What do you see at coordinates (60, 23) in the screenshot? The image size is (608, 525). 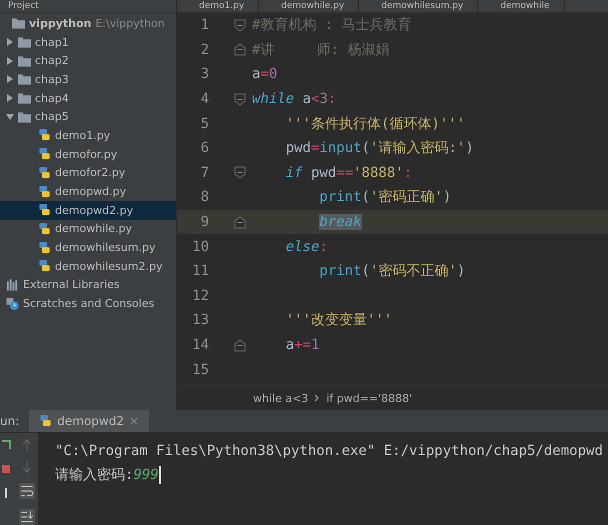 I see `tree-item: vippython` at bounding box center [60, 23].